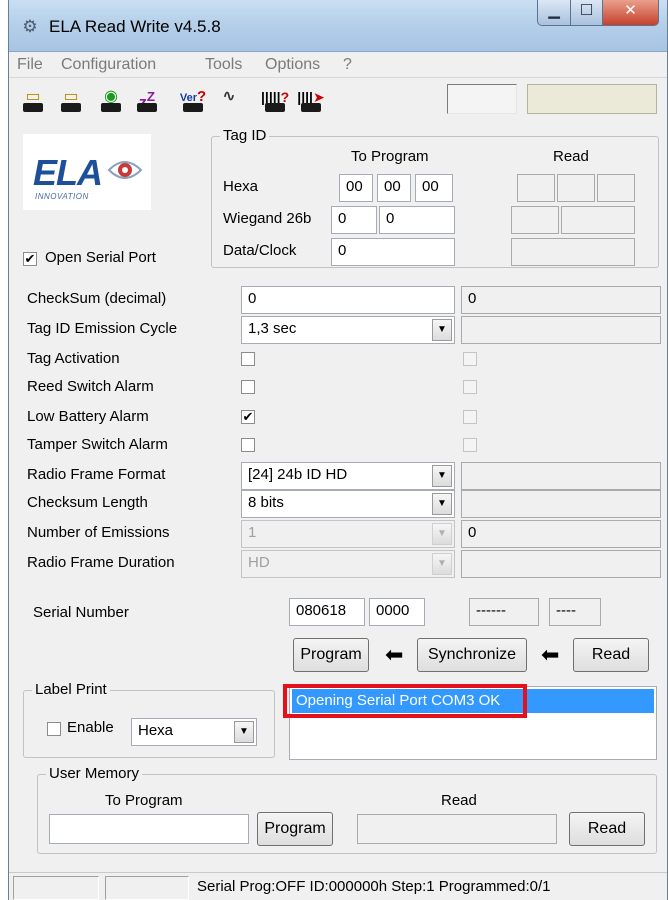  I want to click on low-battery-checkbox: ✔, so click(248, 417).